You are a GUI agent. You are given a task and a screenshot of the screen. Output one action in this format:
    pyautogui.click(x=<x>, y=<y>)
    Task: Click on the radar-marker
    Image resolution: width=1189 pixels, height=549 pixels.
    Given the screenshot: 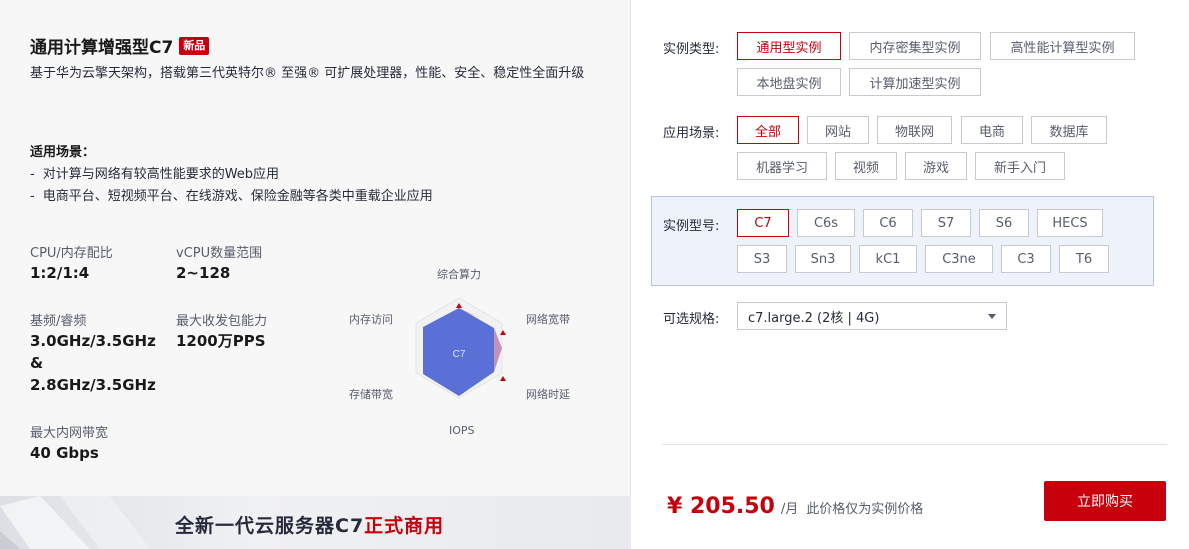 What is the action you would take?
    pyautogui.click(x=503, y=378)
    